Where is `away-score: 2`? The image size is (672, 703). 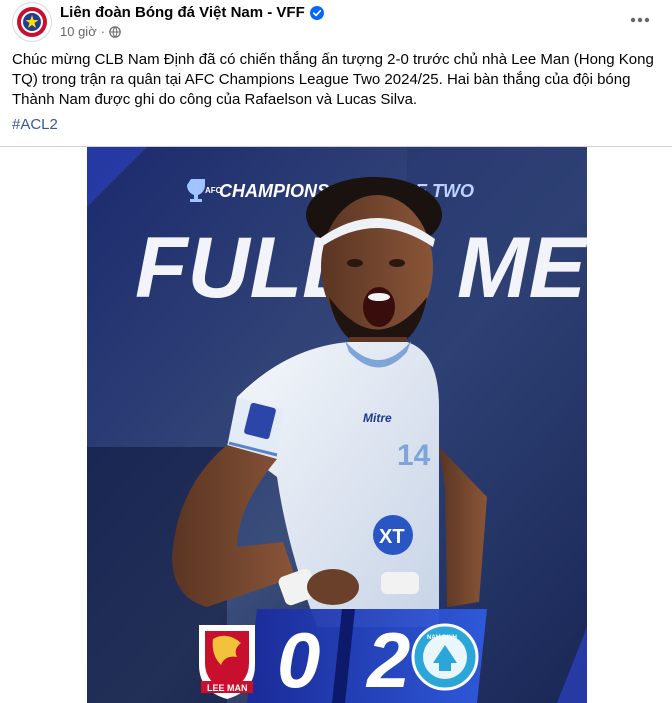
away-score: 2 is located at coordinates (387, 659).